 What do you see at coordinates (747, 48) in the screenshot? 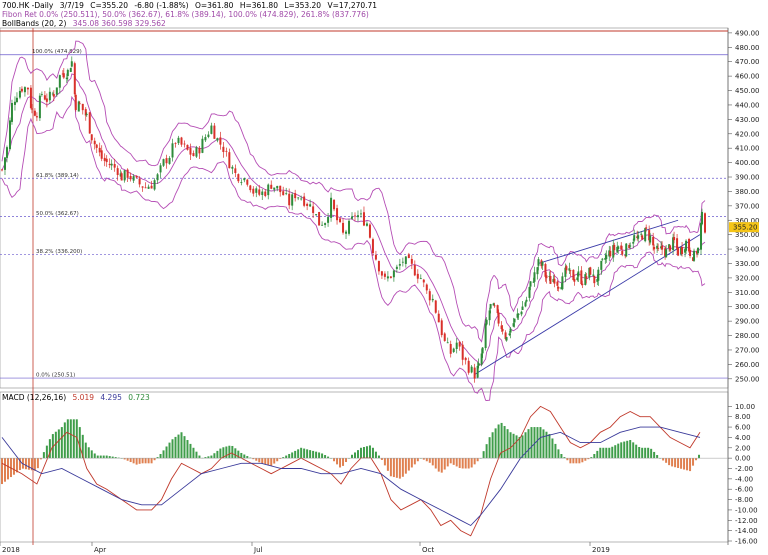
I see `price-tick-label: 480.00` at bounding box center [747, 48].